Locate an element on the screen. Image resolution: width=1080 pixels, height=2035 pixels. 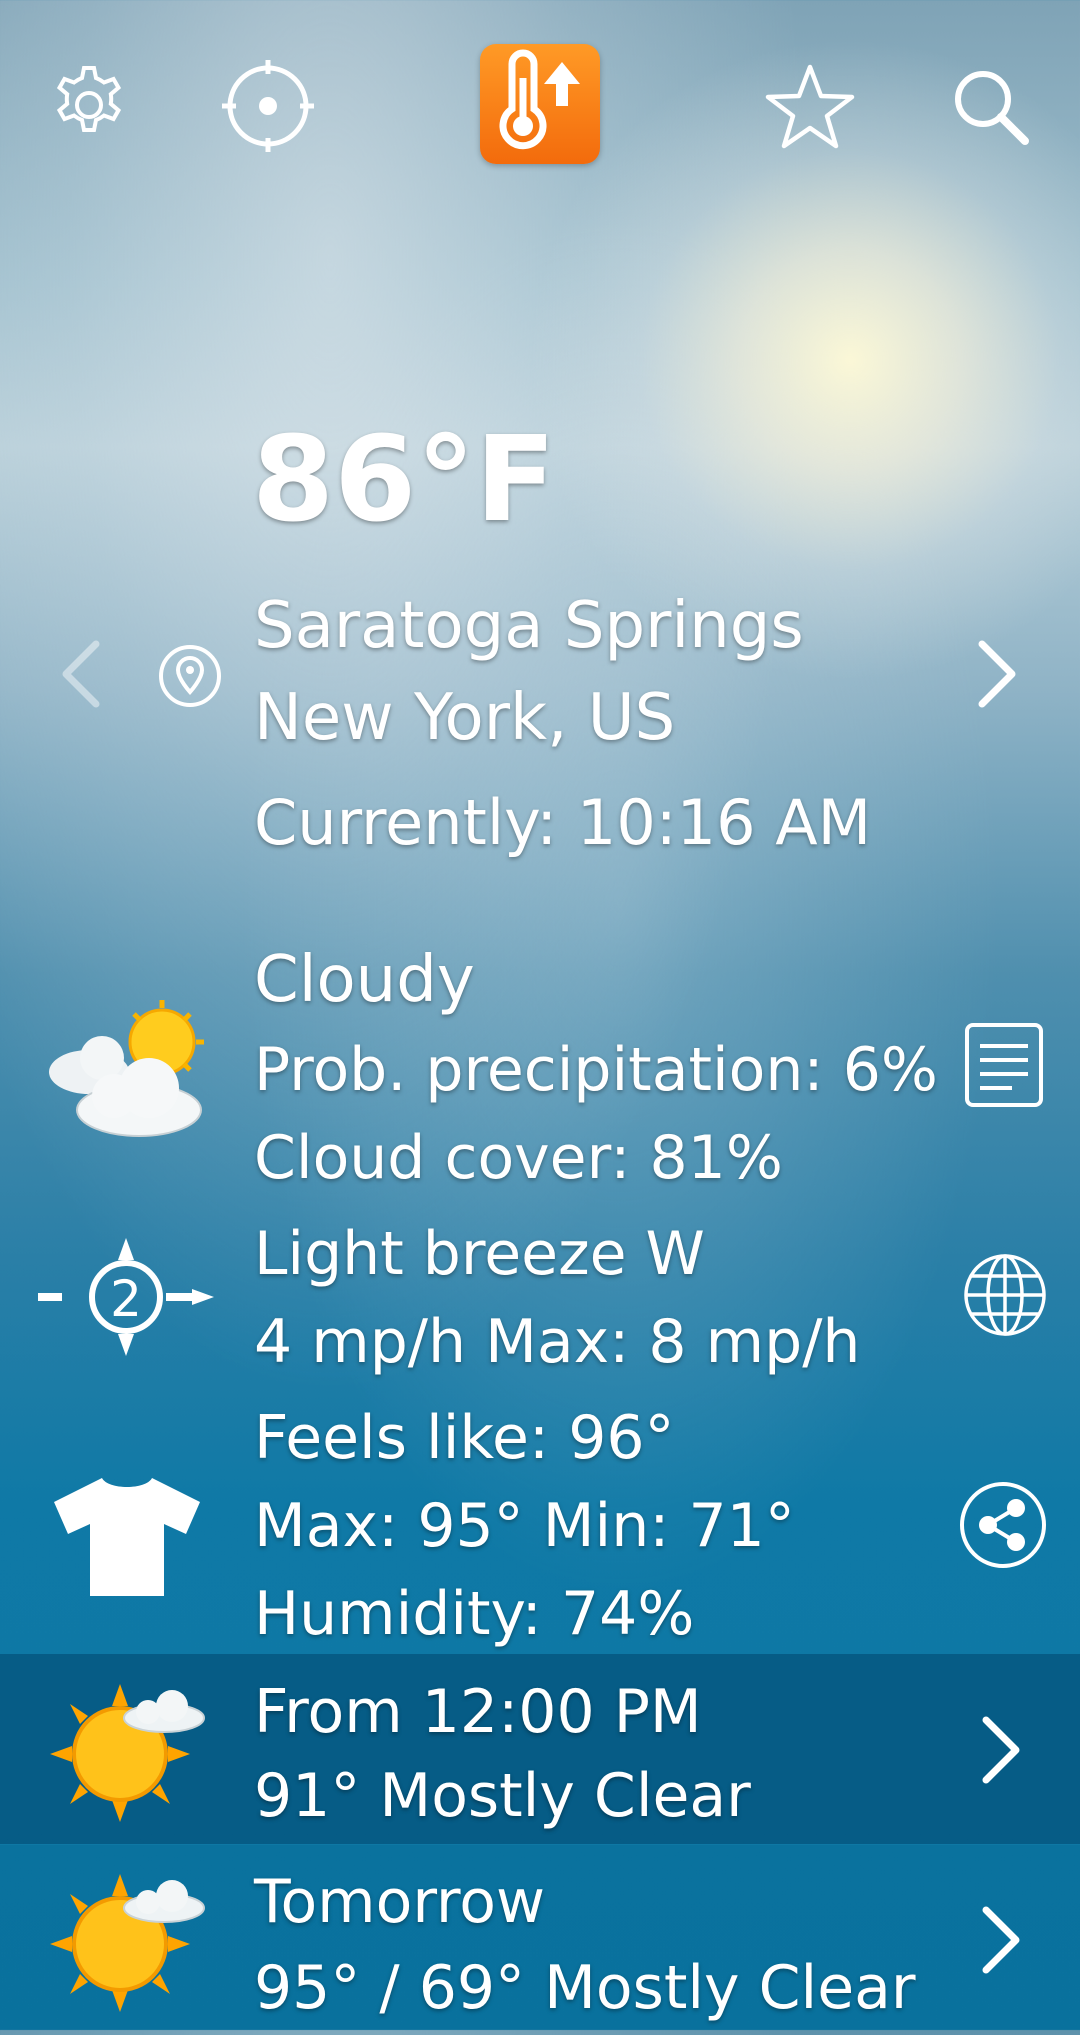
wind-compass-icon: 2 is located at coordinates (126, 1299).